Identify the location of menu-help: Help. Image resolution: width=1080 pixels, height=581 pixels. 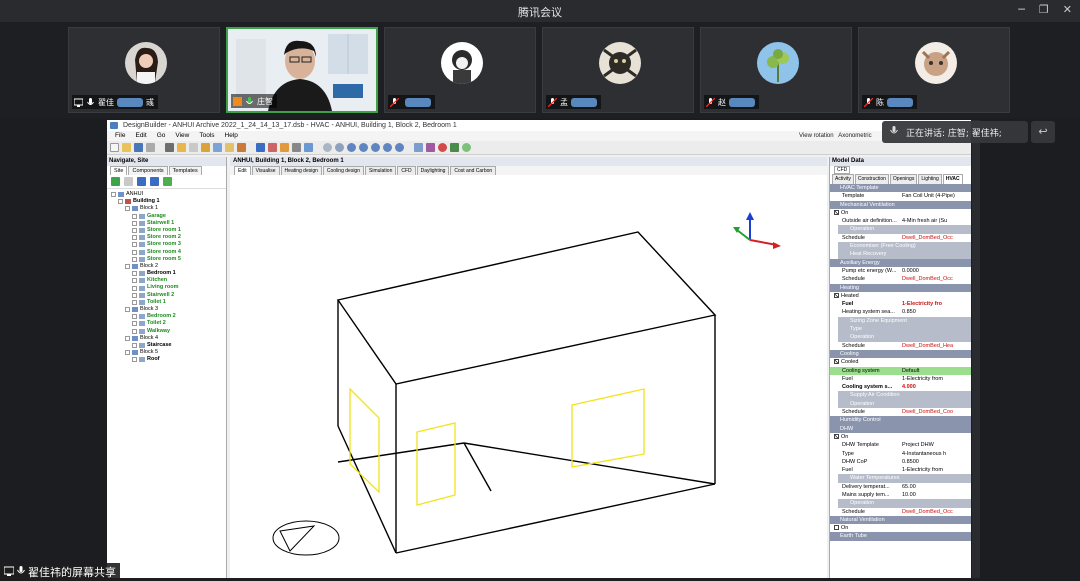
(231, 136).